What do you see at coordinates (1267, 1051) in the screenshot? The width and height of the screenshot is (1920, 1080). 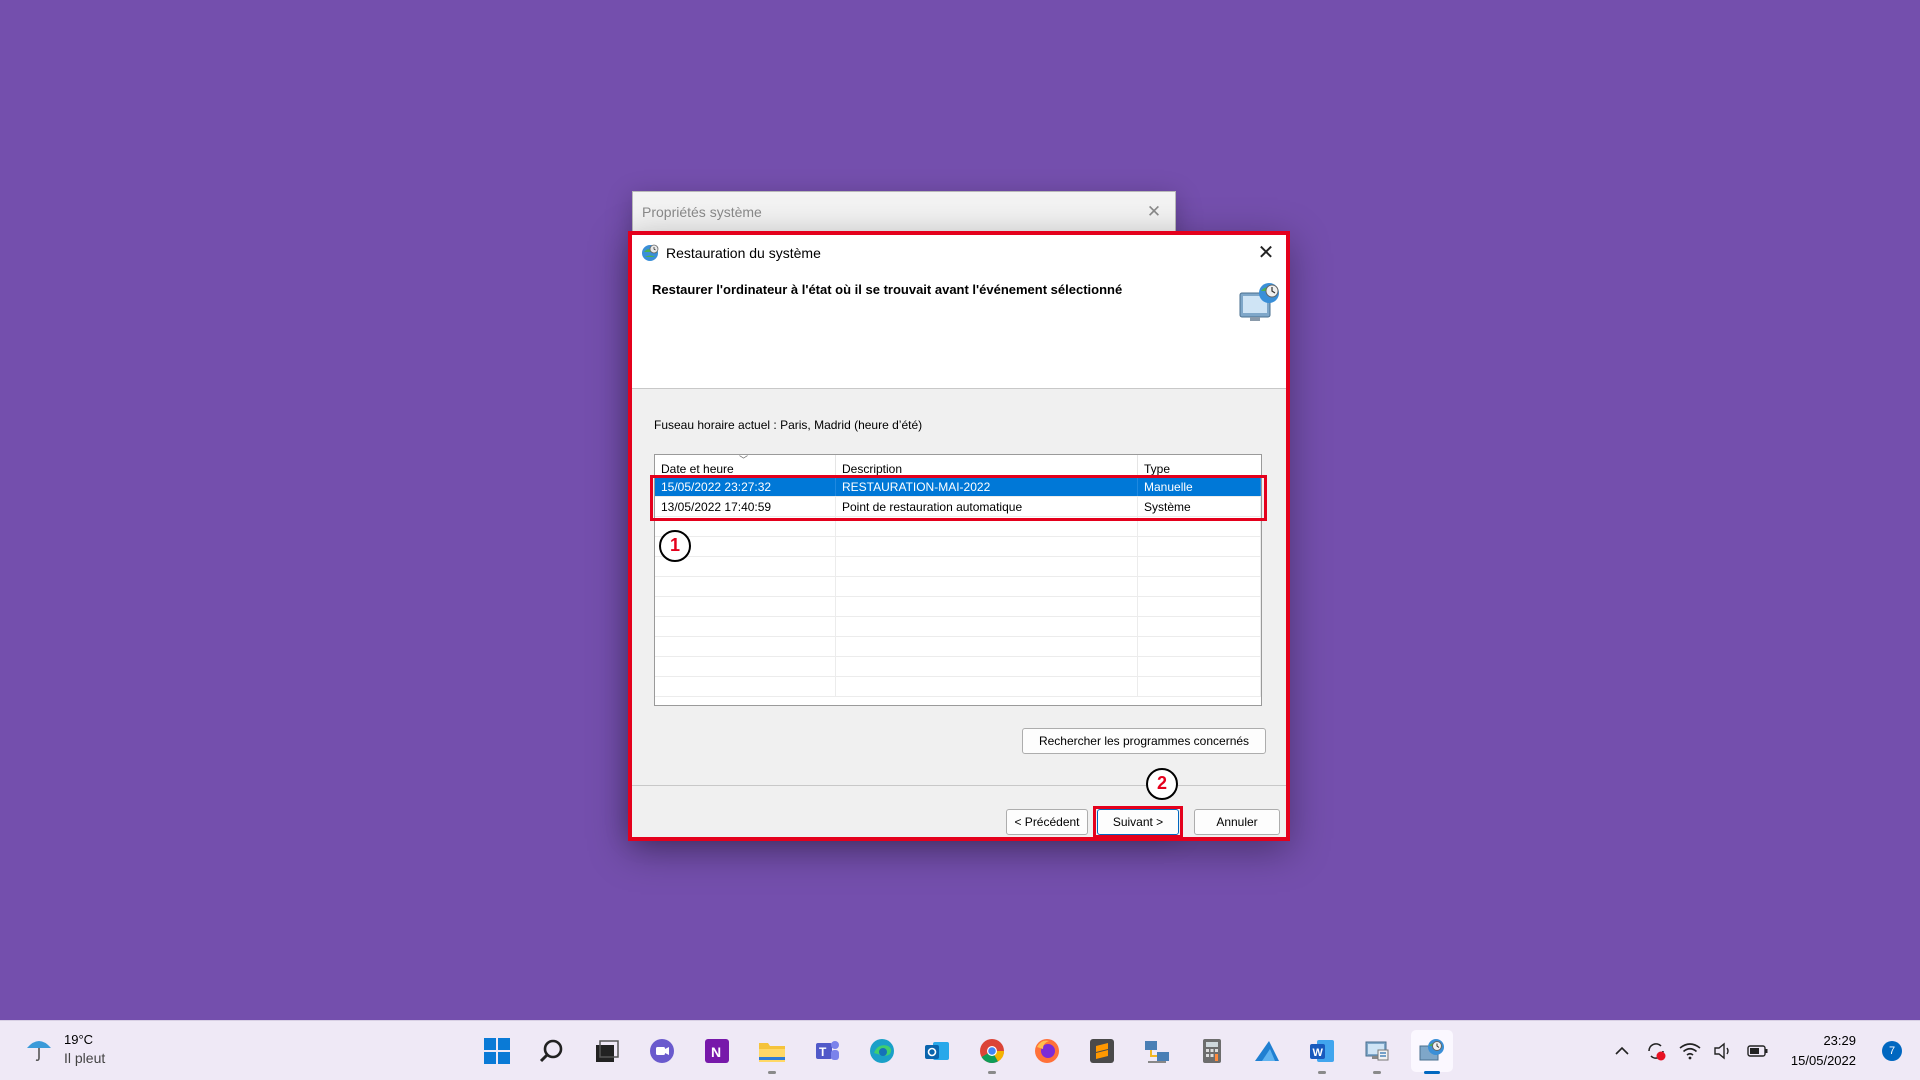 I see `shark-icon` at bounding box center [1267, 1051].